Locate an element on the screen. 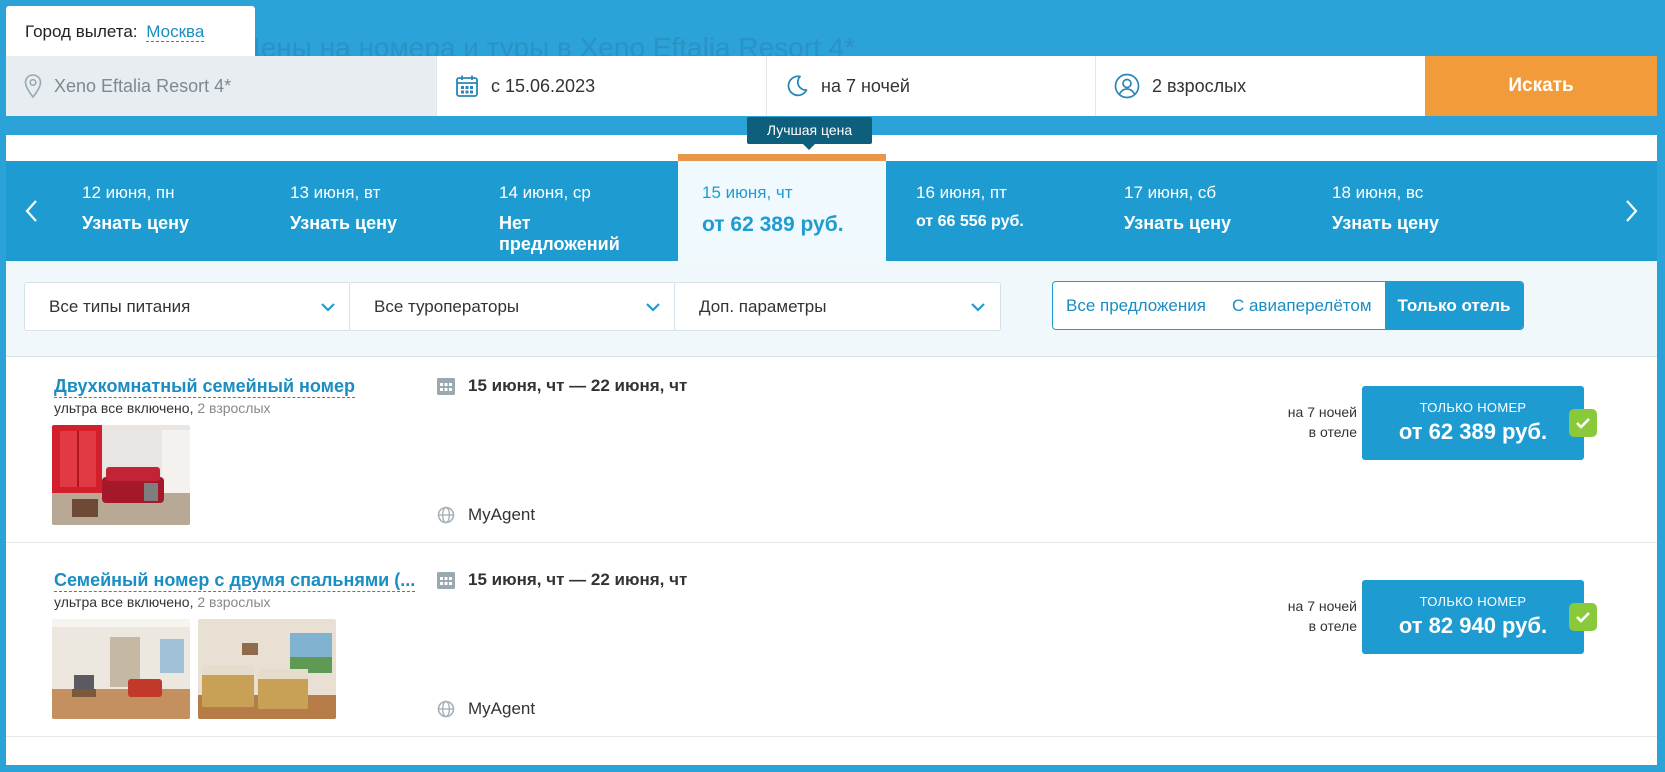 The image size is (1665, 772). date-option: 18 июня, вс Узнать цену is located at coordinates (1366, 211).